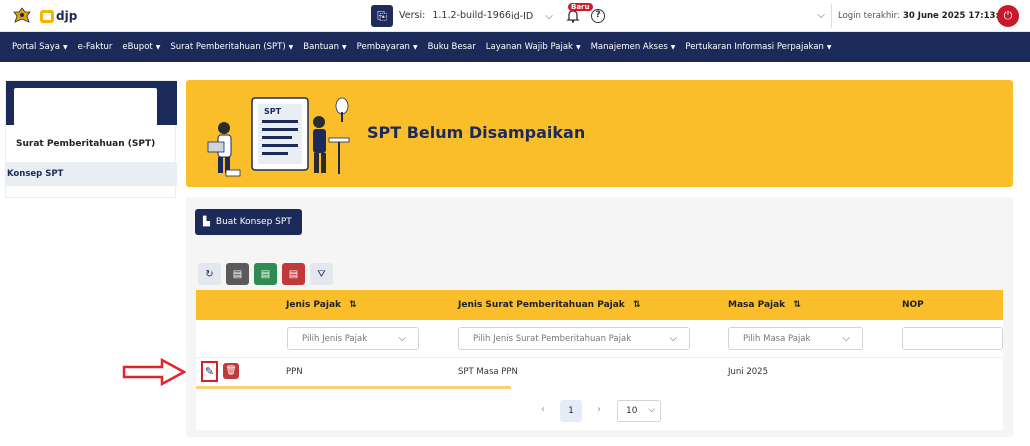 The width and height of the screenshot is (1030, 446). What do you see at coordinates (598, 16) in the screenshot?
I see `help-icon: ?` at bounding box center [598, 16].